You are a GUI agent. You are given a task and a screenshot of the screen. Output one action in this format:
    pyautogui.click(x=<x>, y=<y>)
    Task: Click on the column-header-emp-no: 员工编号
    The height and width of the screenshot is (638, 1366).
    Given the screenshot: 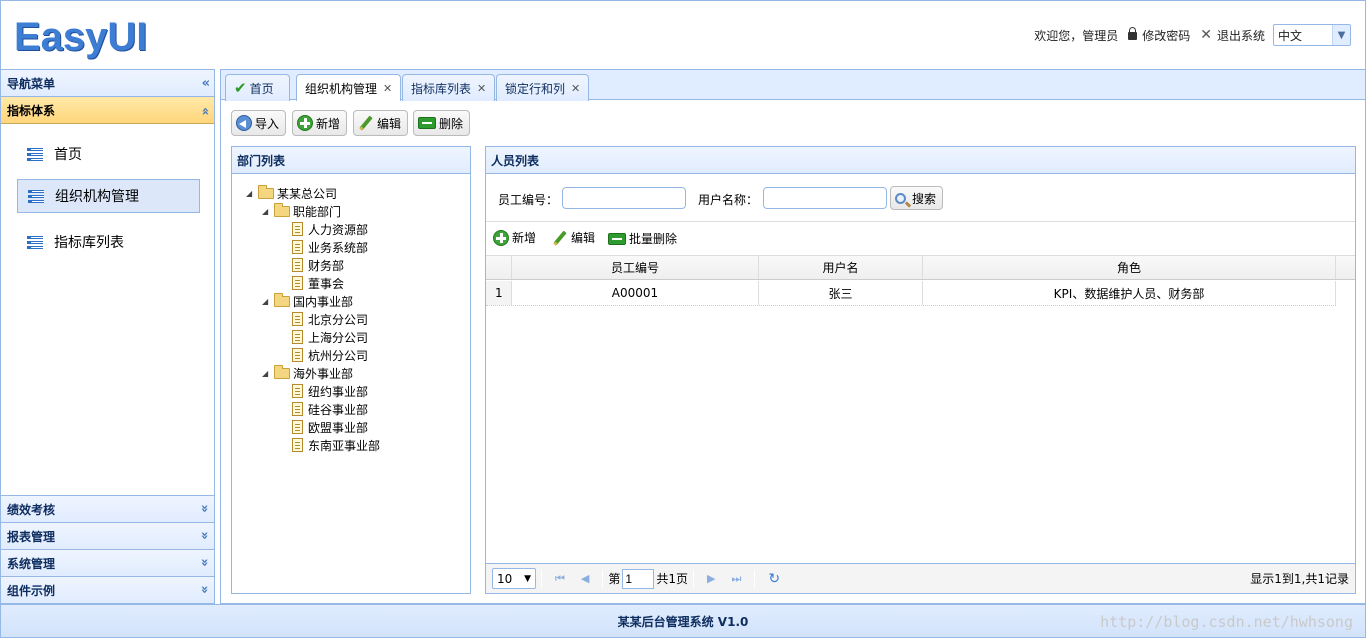 What is the action you would take?
    pyautogui.click(x=635, y=267)
    